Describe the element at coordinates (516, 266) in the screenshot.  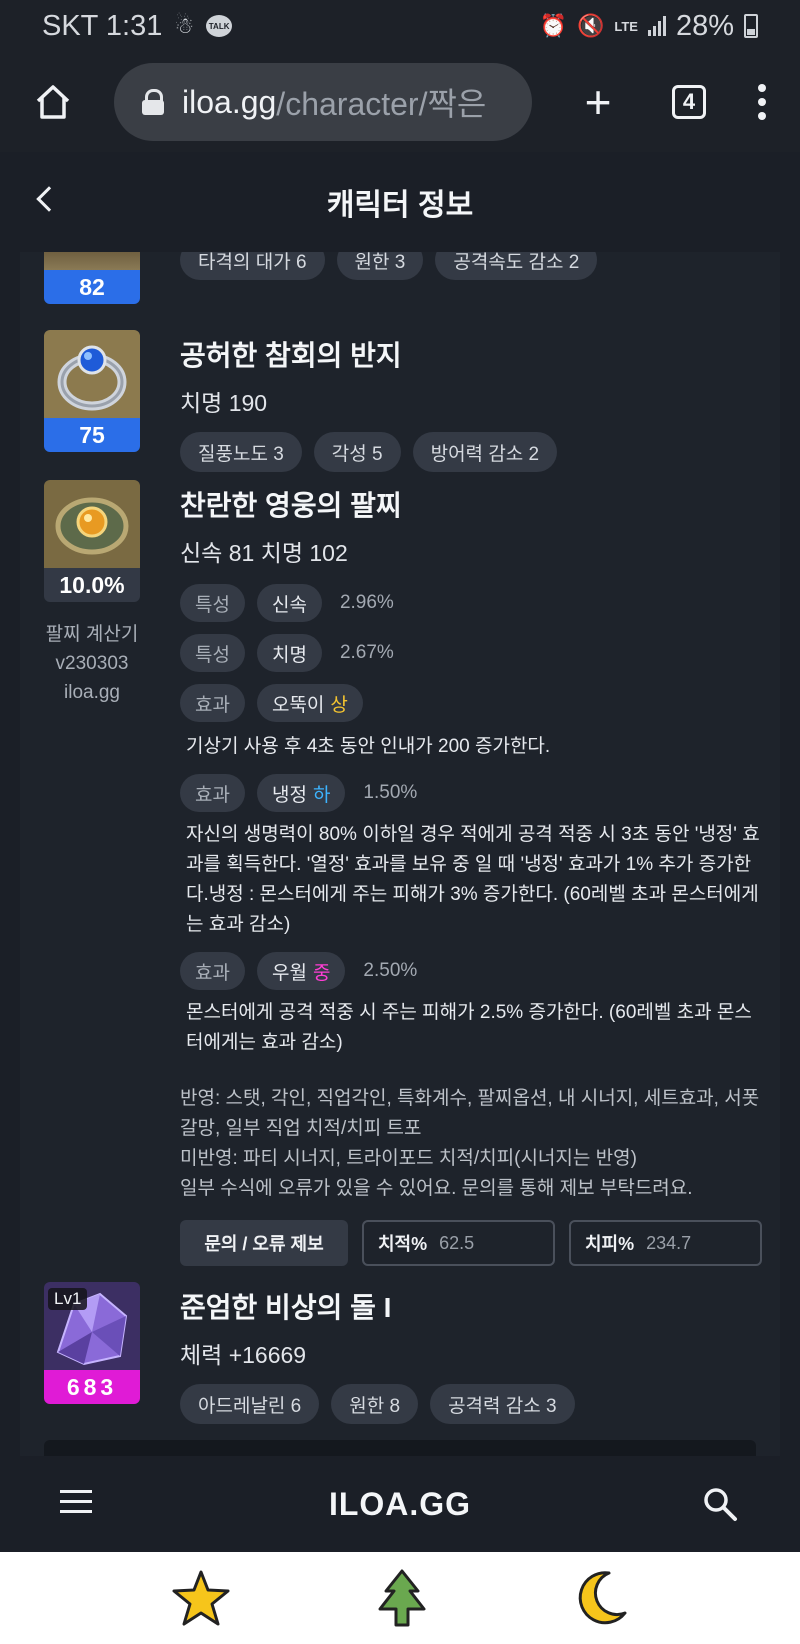
I see `engraving-chip: 공격속도 감소 2` at that location.